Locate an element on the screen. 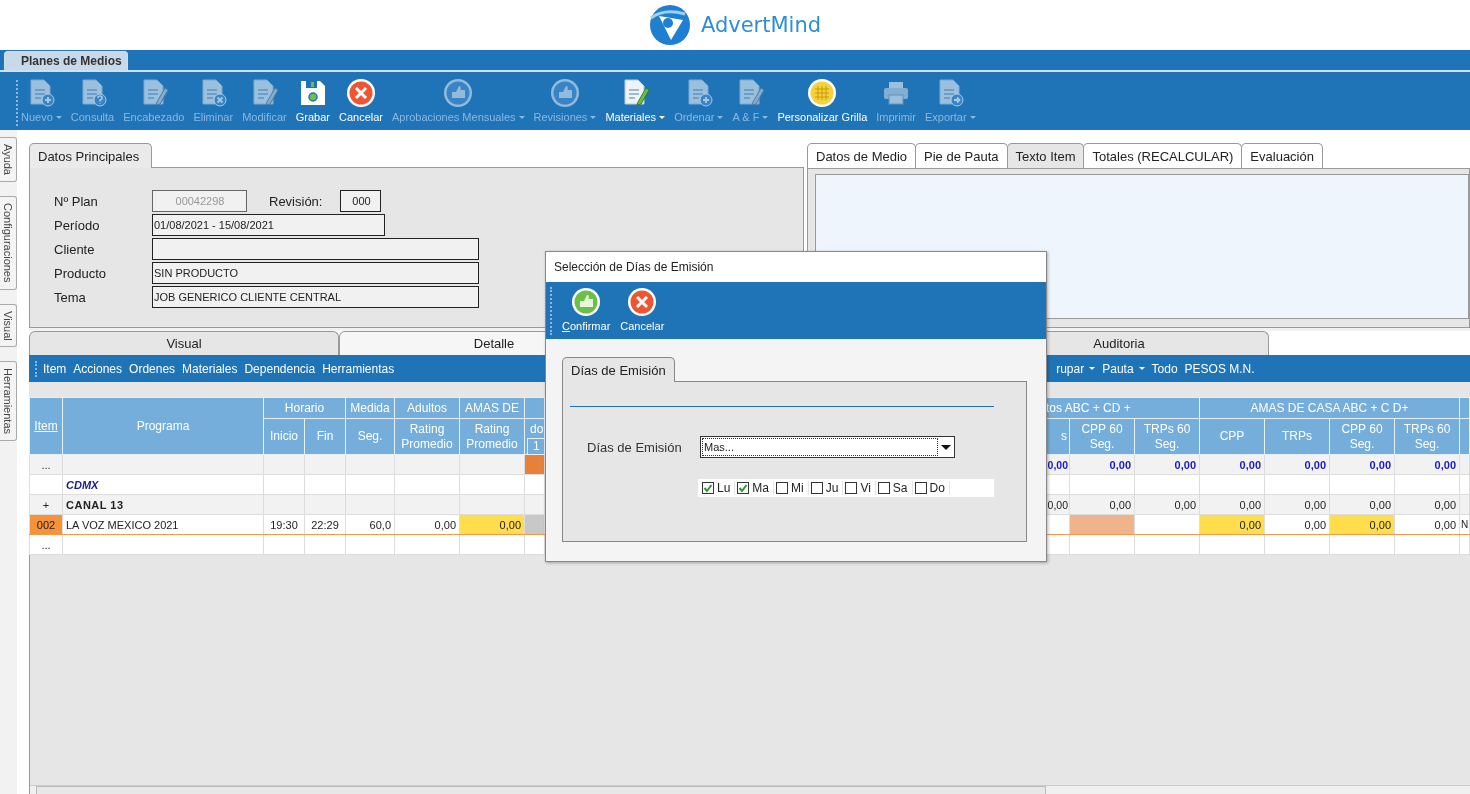 This screenshot has height=794, width=1470. grid-icon is located at coordinates (822, 93).